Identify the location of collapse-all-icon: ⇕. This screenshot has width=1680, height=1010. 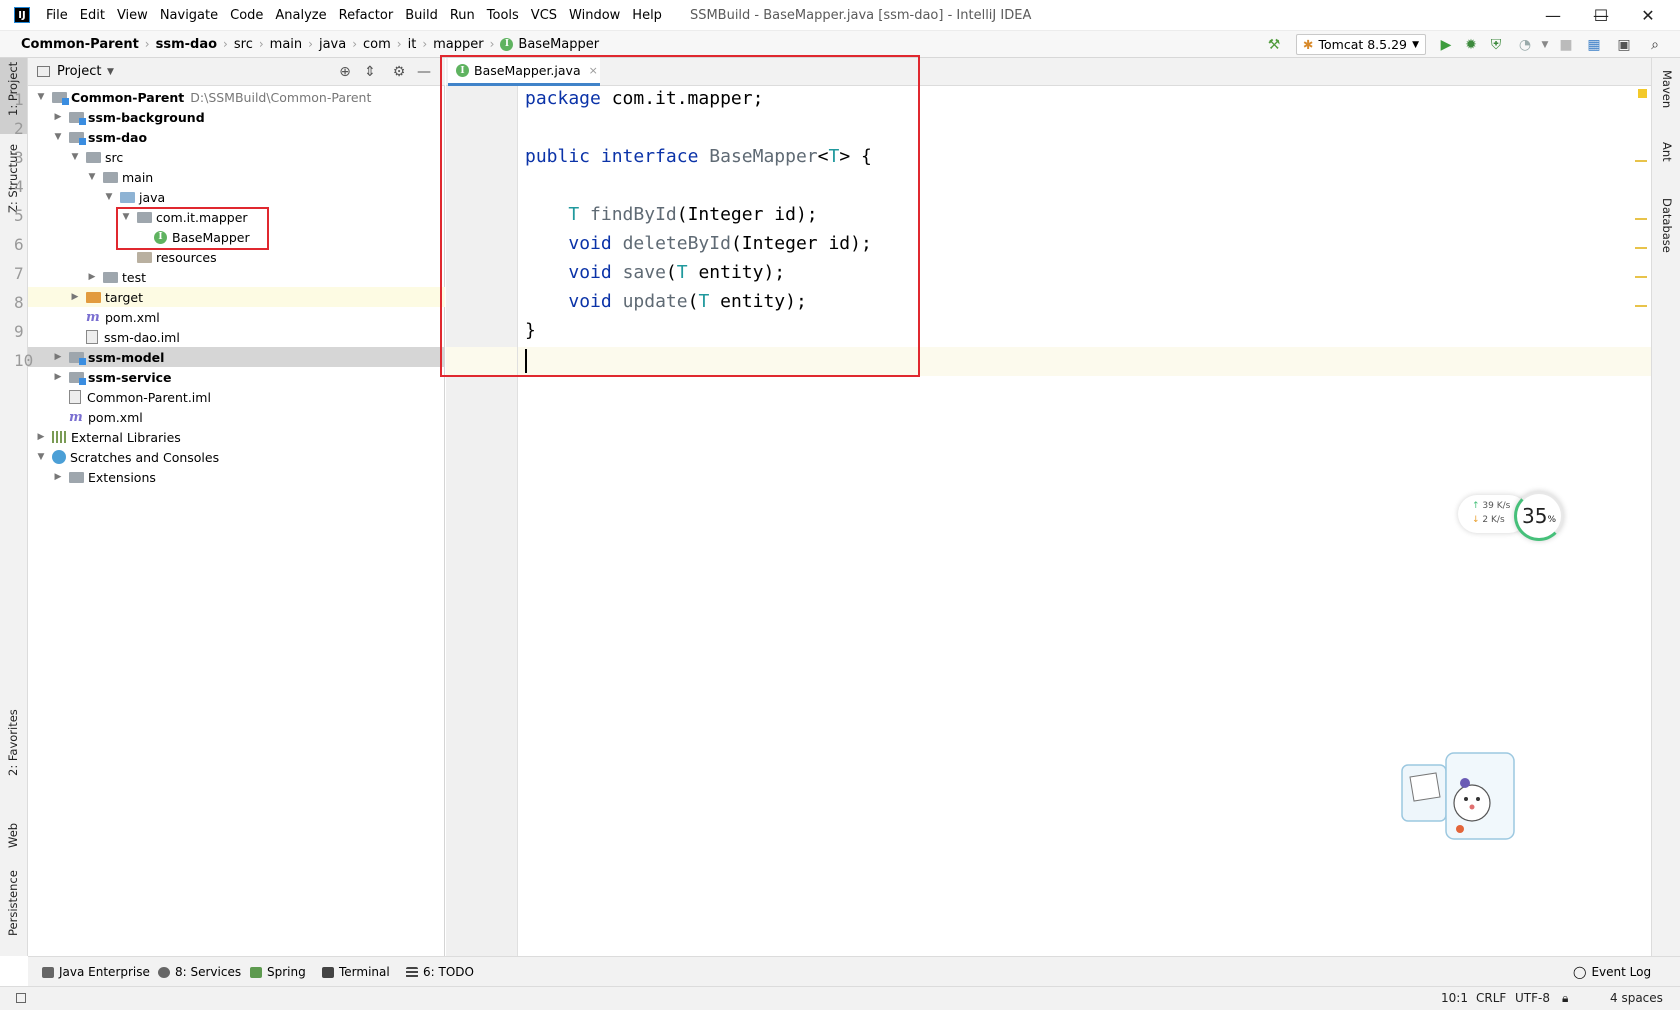
(370, 72).